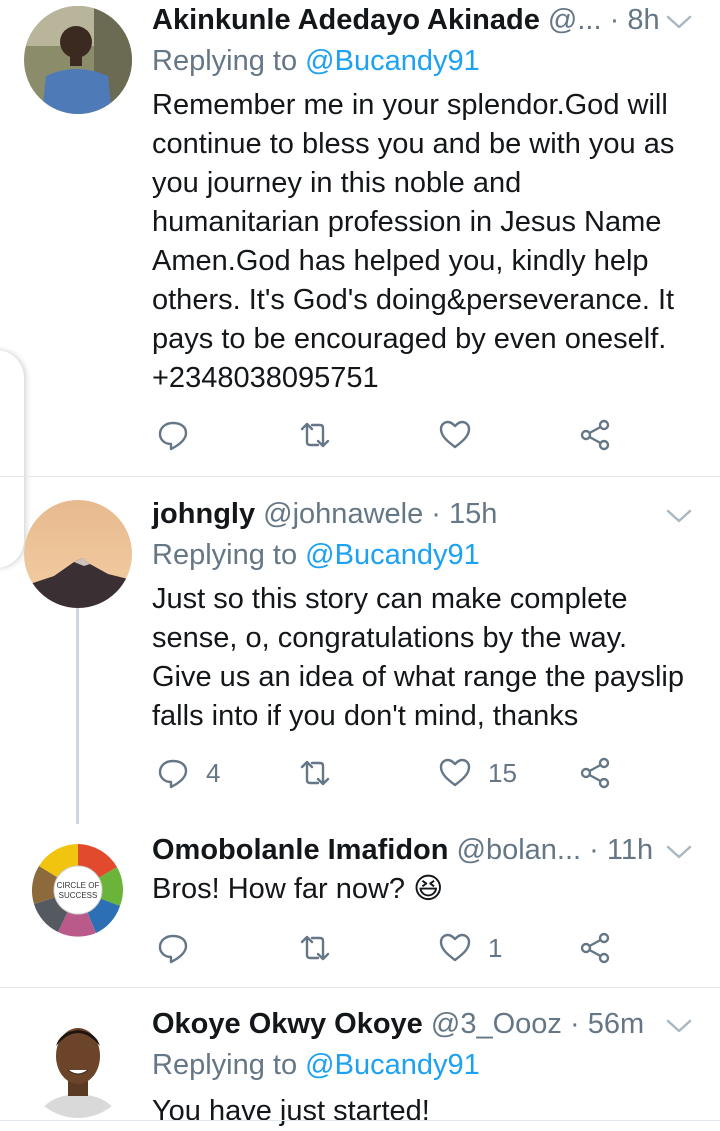  I want to click on user-handle: @johnawele, so click(343, 514).